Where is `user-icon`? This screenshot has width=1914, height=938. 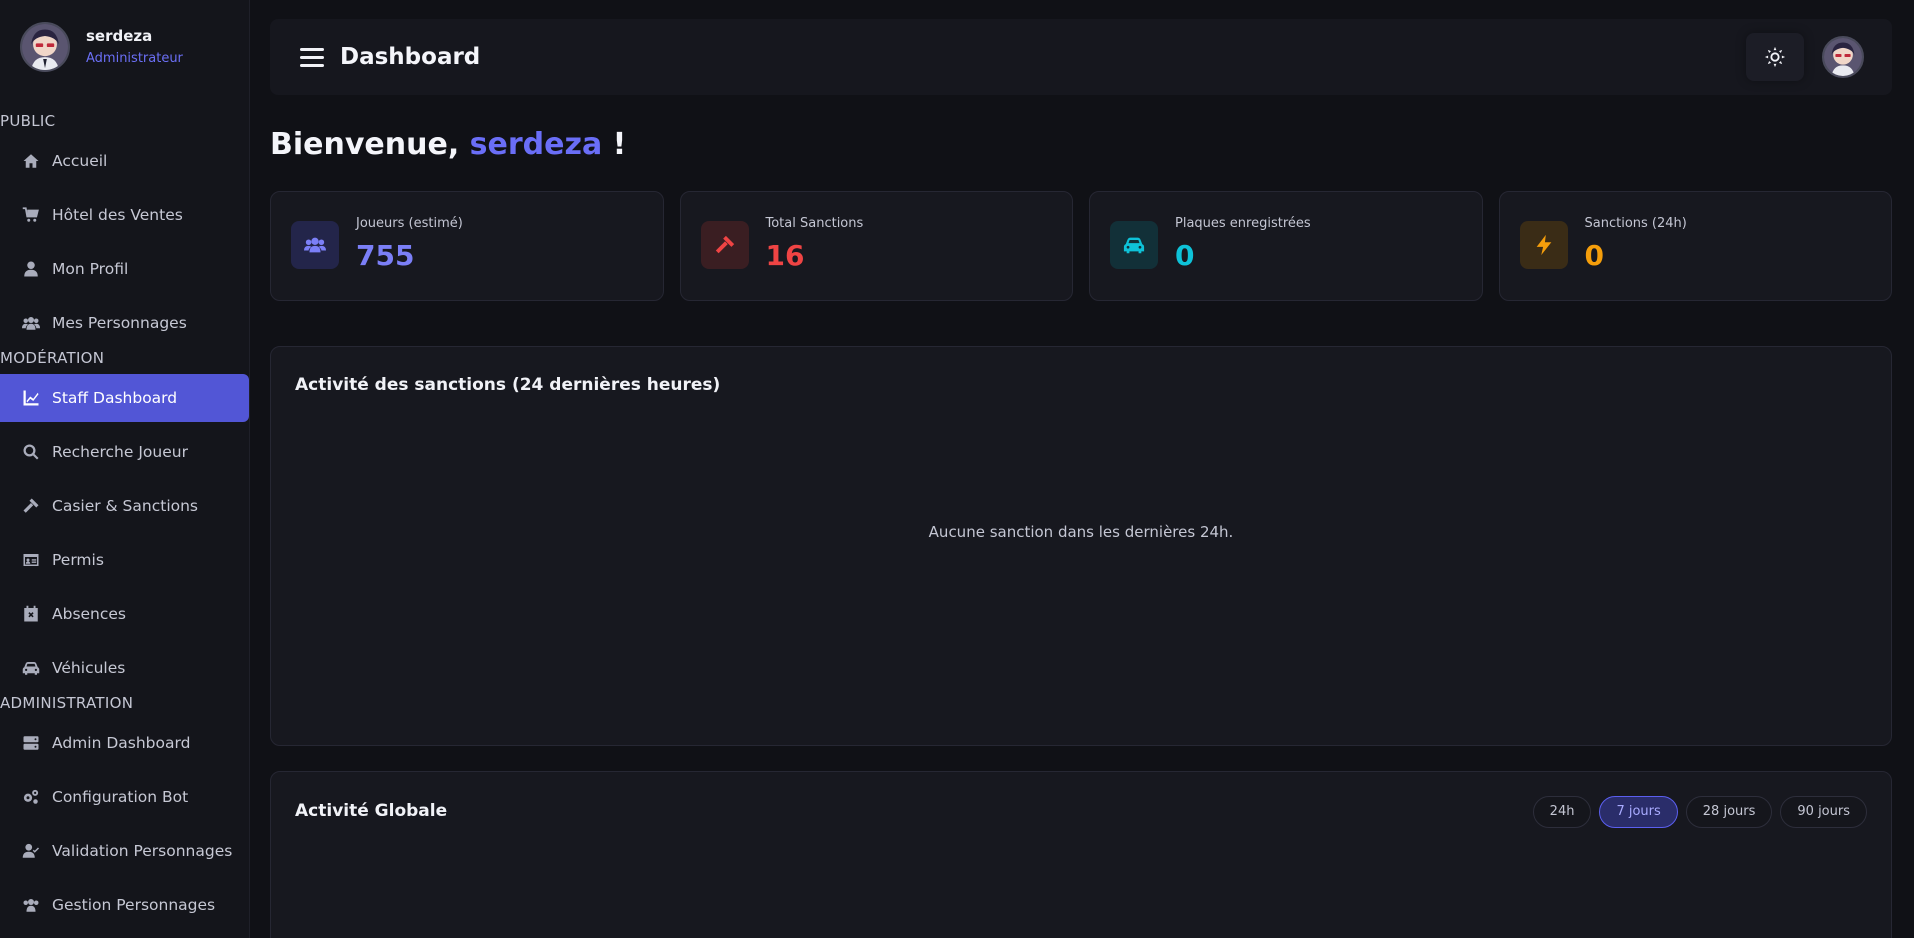 user-icon is located at coordinates (31, 269).